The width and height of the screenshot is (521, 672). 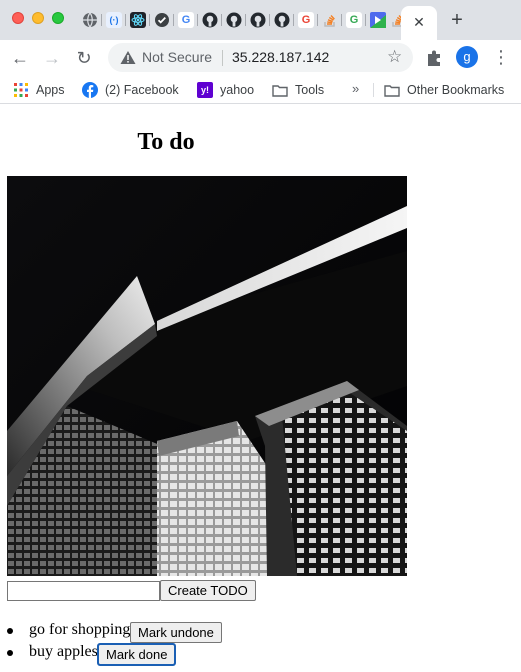 What do you see at coordinates (456, 90) in the screenshot?
I see `other-bookmarks-label: Other Bookmarks` at bounding box center [456, 90].